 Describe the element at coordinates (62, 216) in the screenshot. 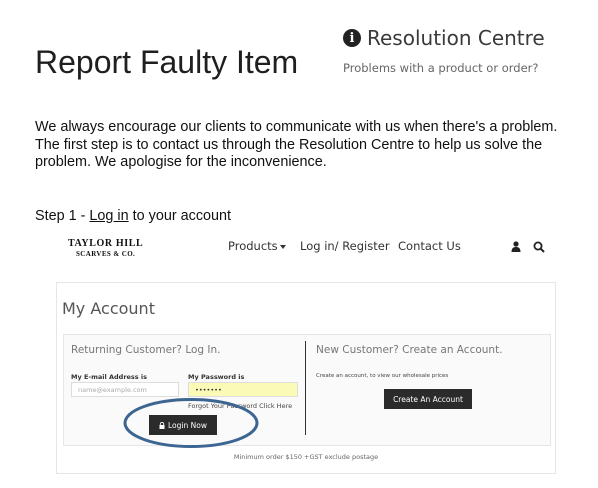

I see `step-prefix: Step 1 -` at that location.